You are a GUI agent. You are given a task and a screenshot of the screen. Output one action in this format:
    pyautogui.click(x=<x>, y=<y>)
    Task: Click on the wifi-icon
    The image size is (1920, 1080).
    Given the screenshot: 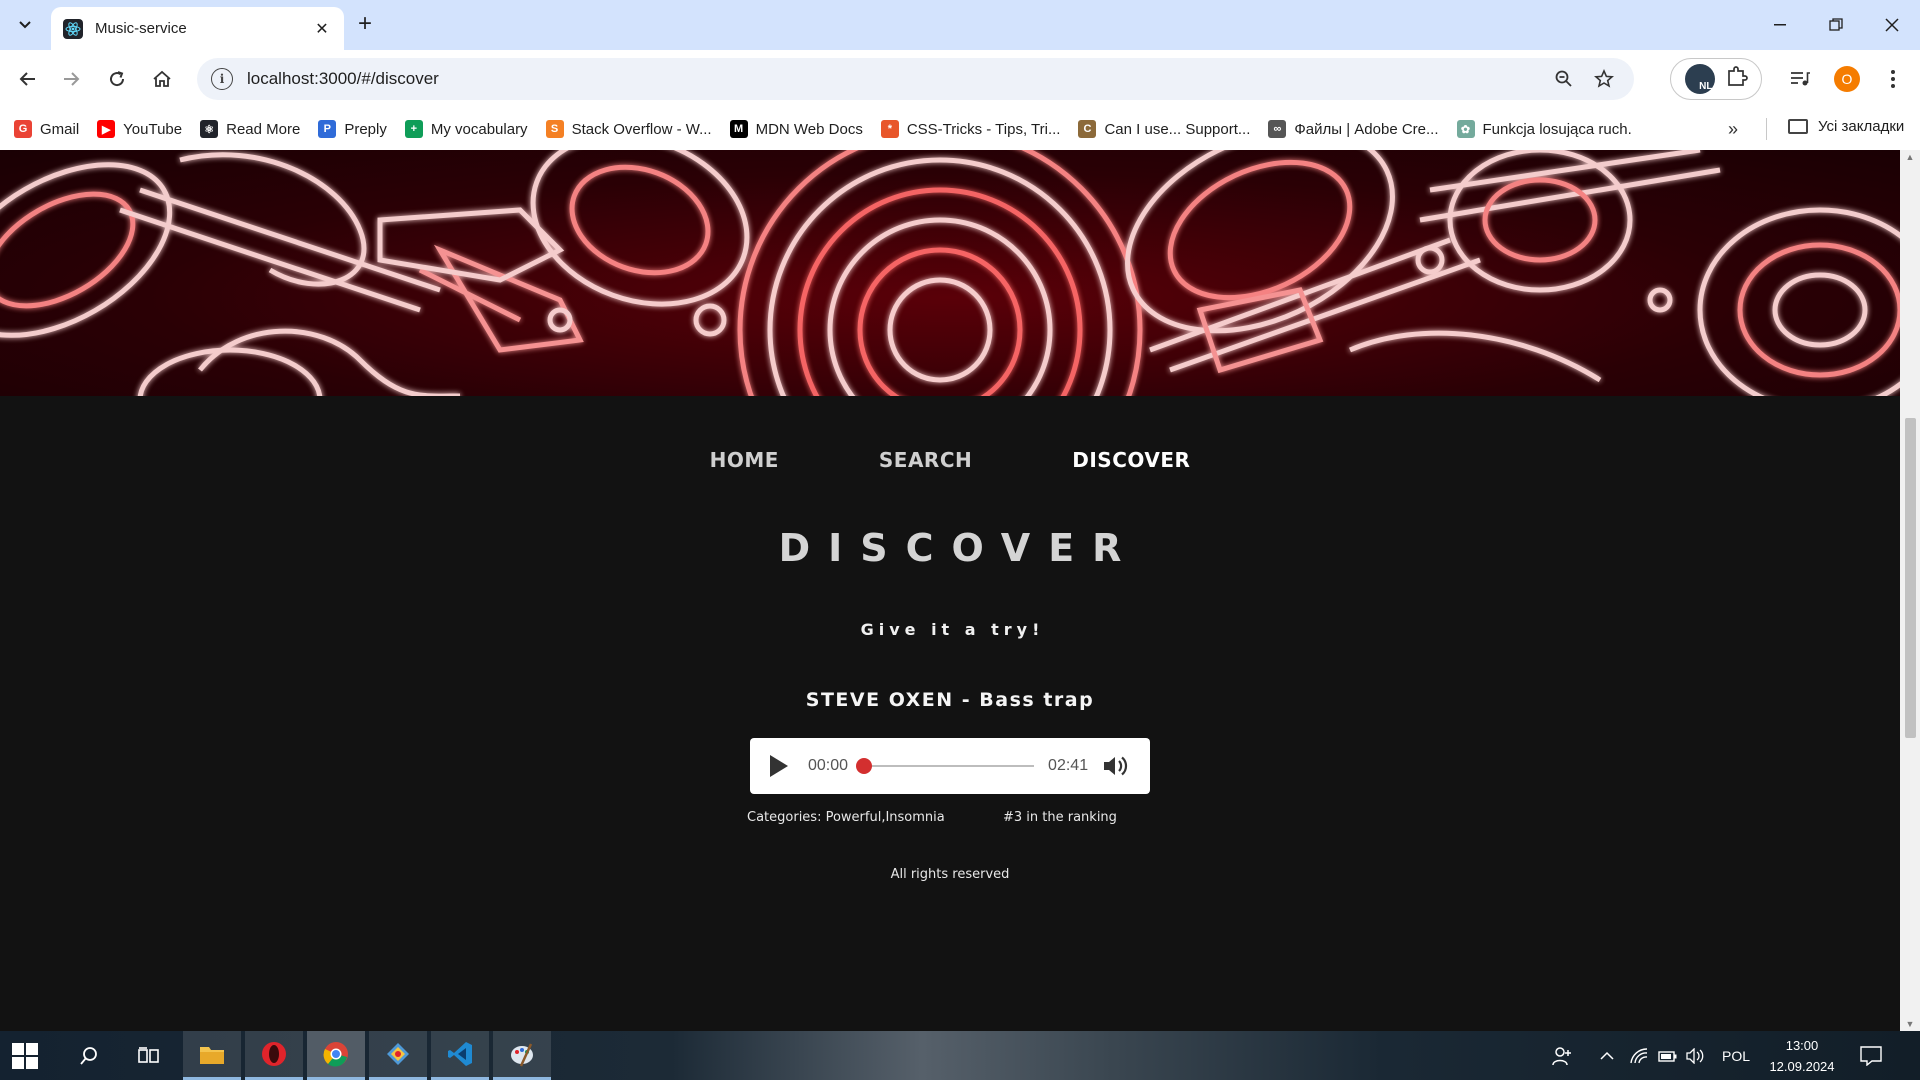 What is the action you would take?
    pyautogui.click(x=1639, y=1055)
    